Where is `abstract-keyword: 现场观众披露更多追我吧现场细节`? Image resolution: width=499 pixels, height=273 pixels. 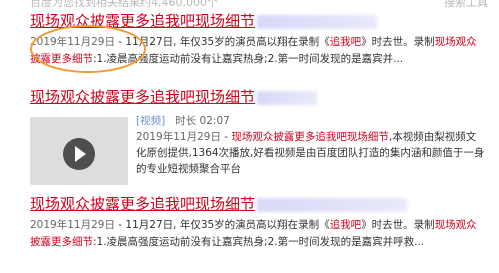
abstract-keyword: 现场观众披露更多追我吧现场细节 is located at coordinates (310, 137).